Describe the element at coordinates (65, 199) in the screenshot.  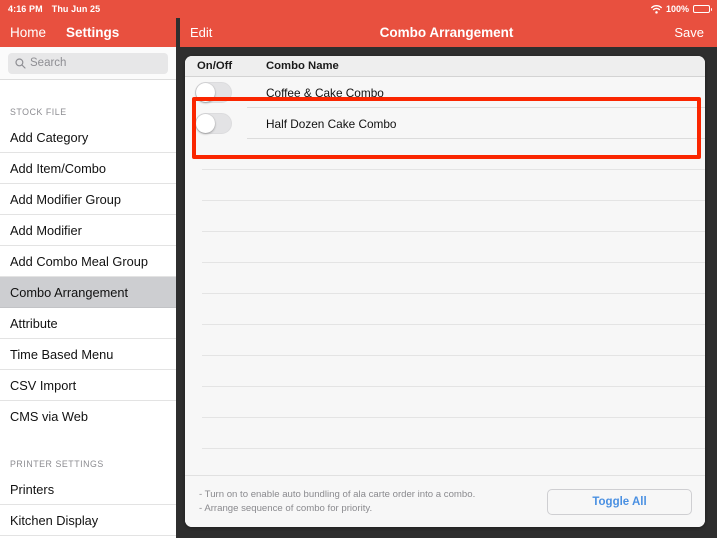
I see `sidebar-item-label: Add Modifier Group` at that location.